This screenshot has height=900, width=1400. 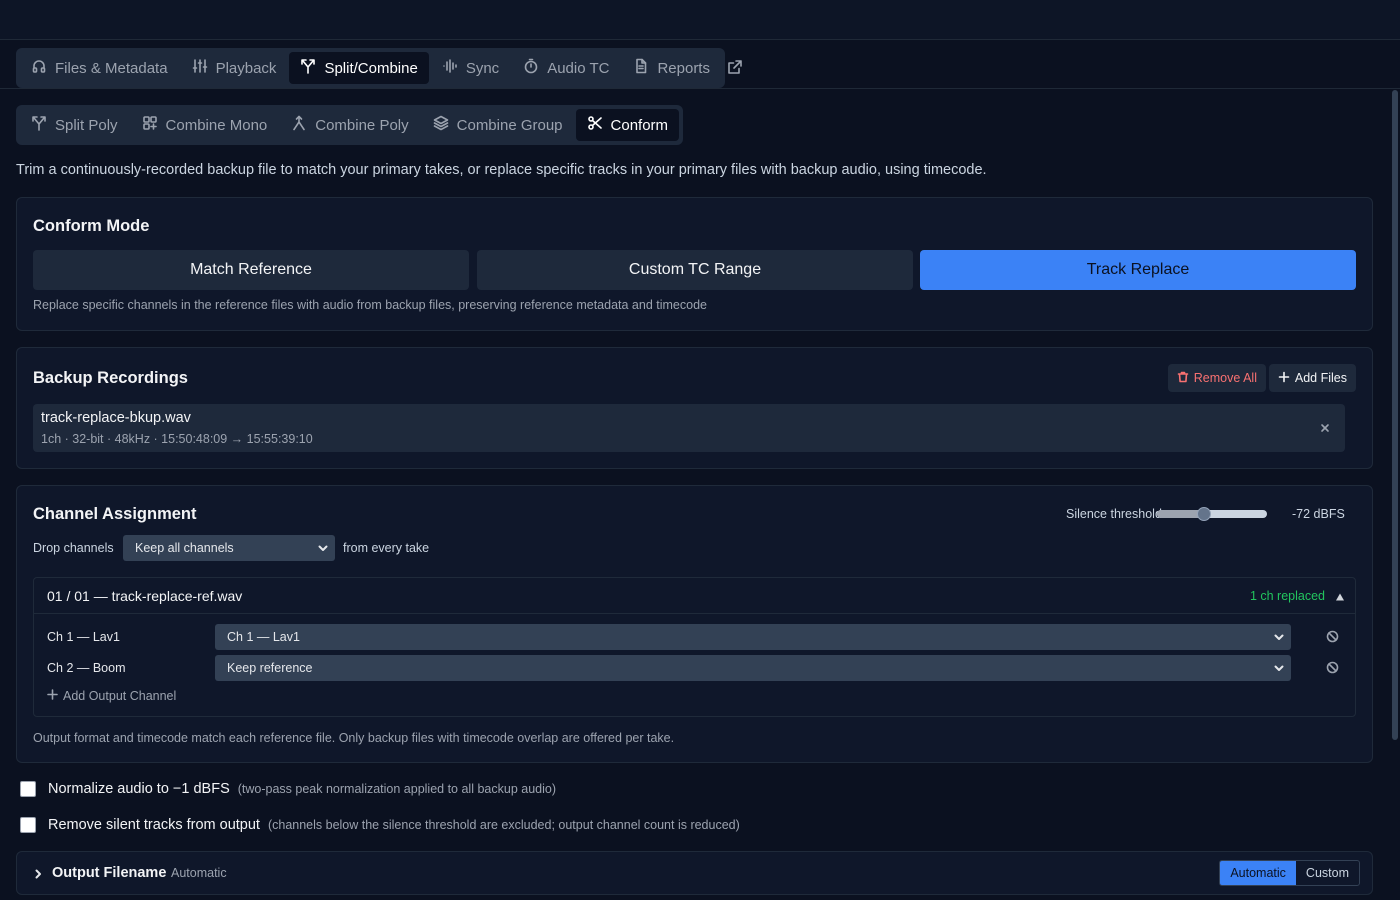 I want to click on tab-label: Split Poly, so click(x=86, y=125).